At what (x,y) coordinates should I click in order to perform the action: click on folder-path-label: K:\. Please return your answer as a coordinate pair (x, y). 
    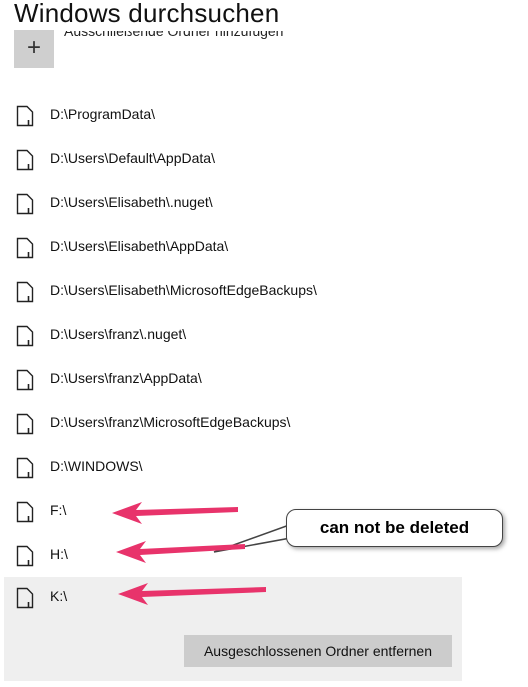
    Looking at the image, I should click on (59, 596).